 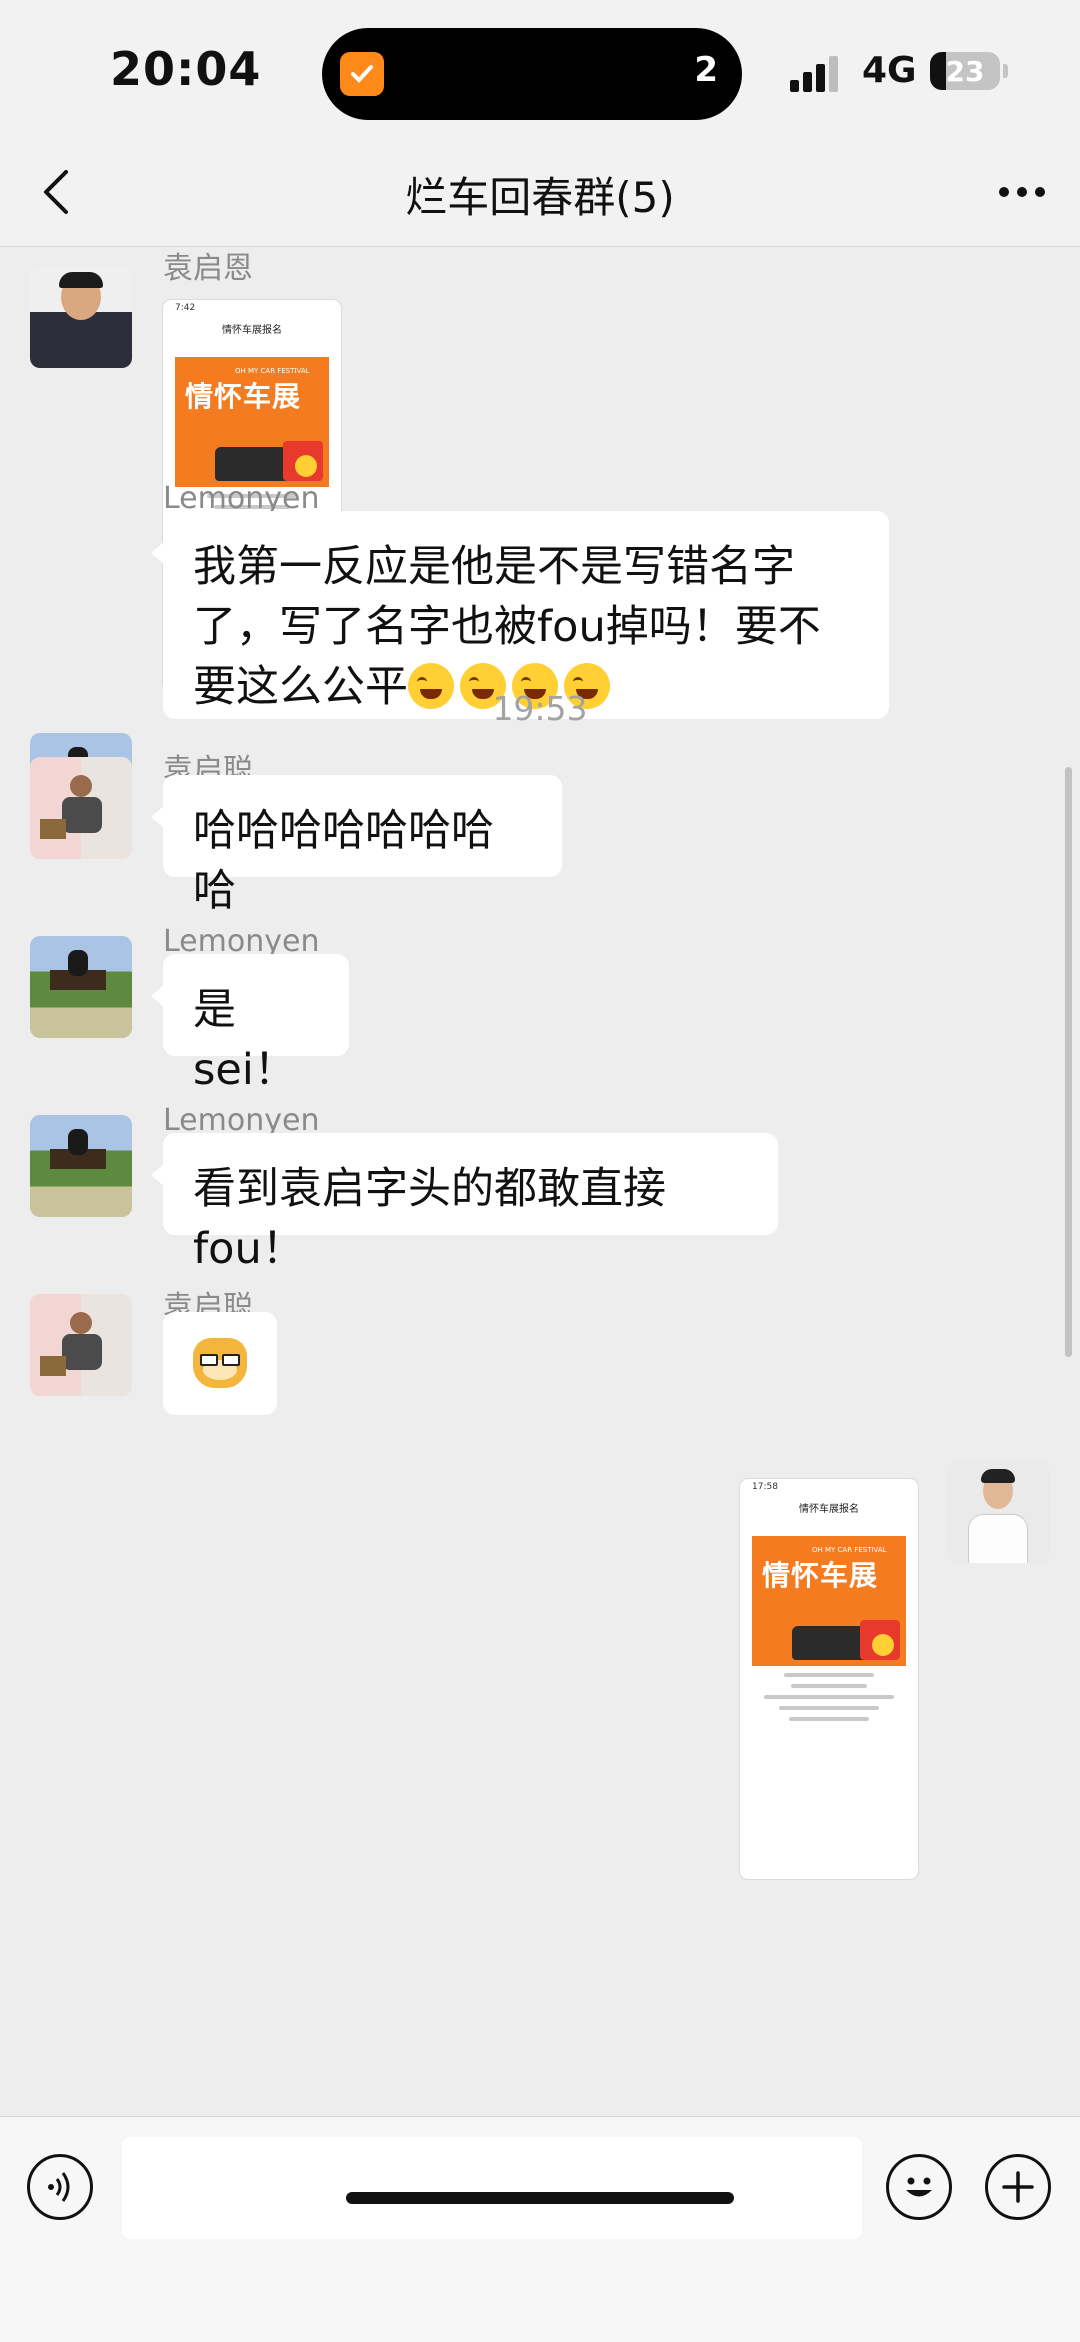 I want to click on task-app-icon, so click(x=362, y=74).